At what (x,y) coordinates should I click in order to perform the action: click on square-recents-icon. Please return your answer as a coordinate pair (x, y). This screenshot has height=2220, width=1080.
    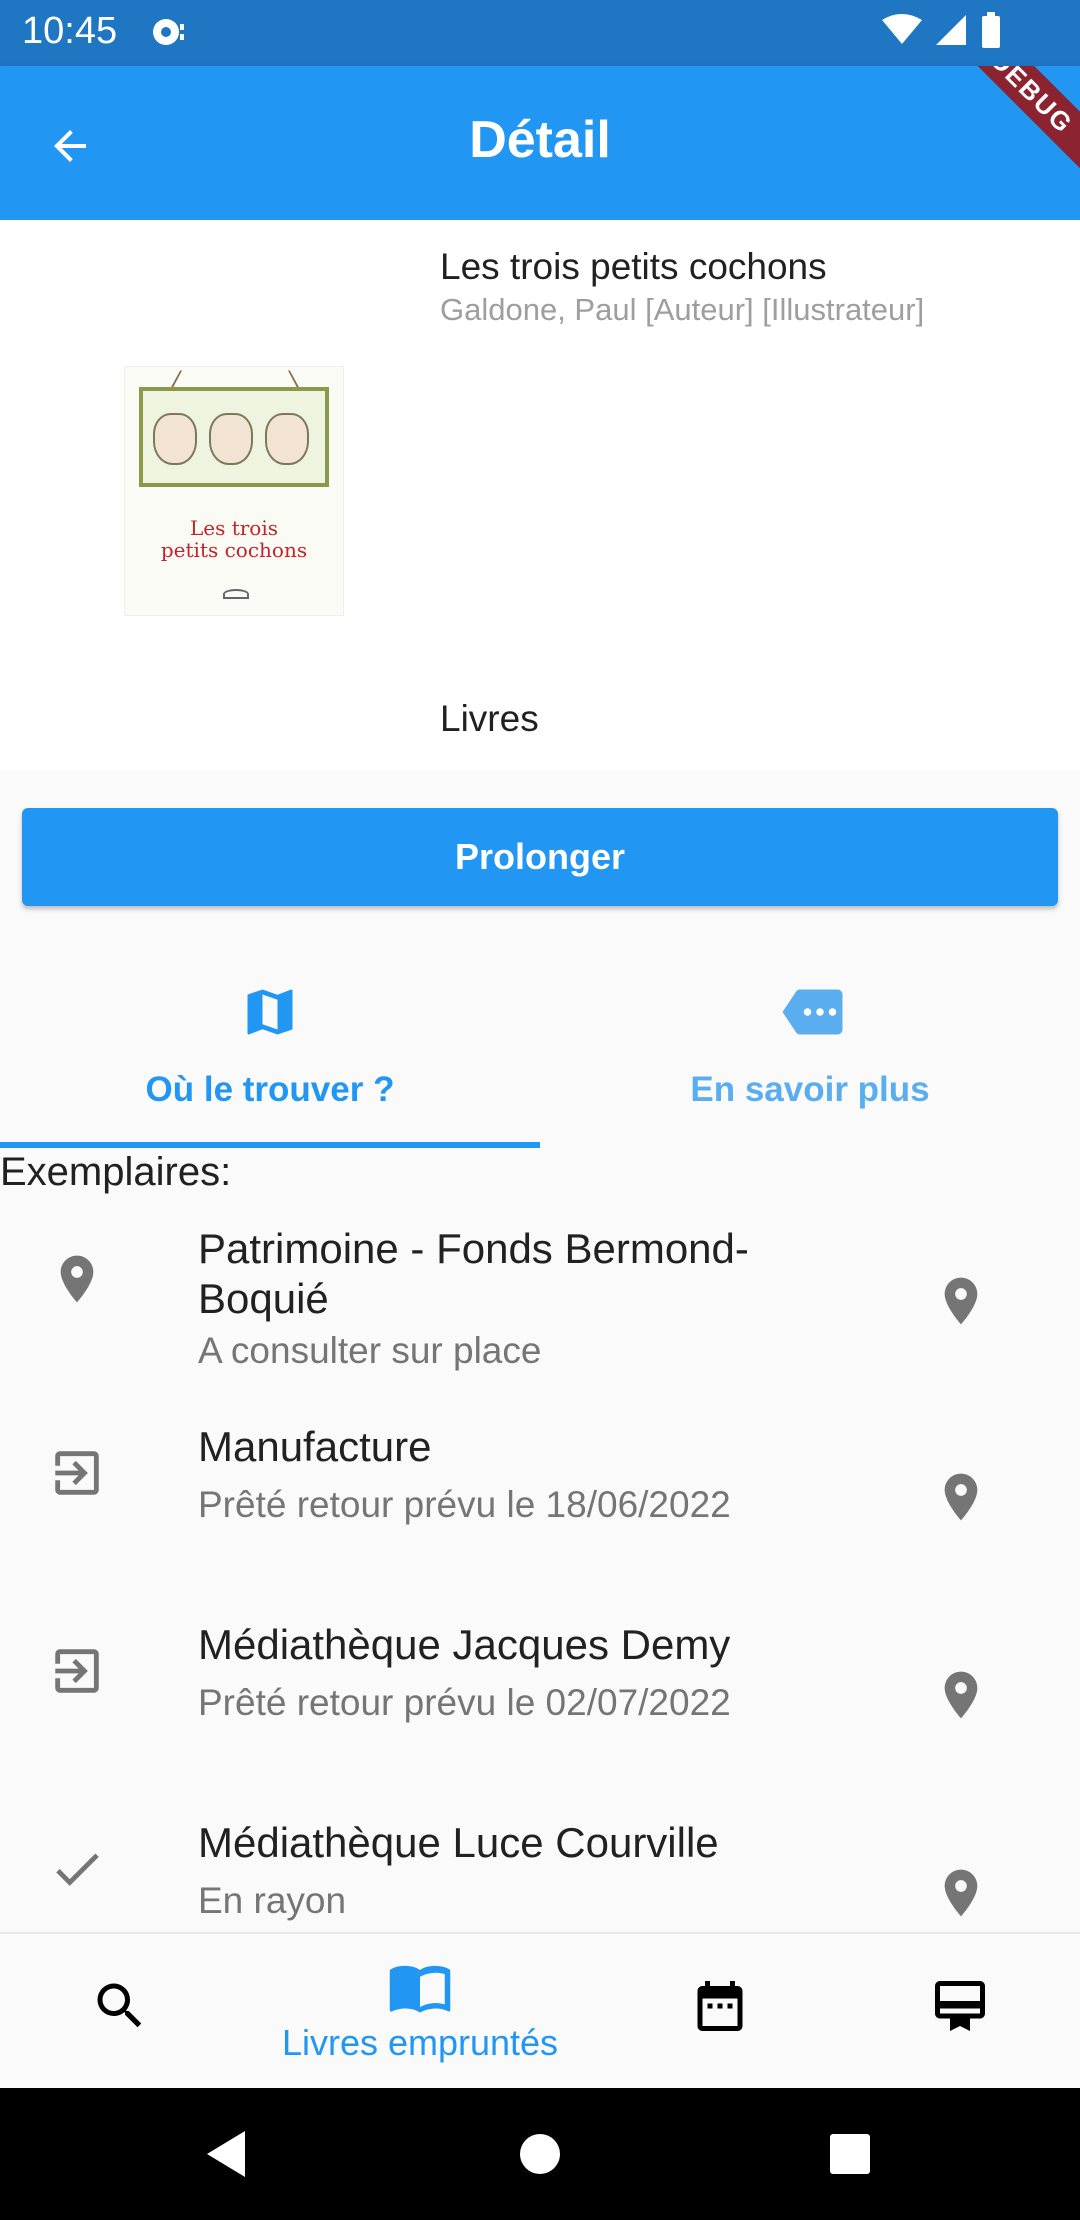
    Looking at the image, I should click on (850, 2154).